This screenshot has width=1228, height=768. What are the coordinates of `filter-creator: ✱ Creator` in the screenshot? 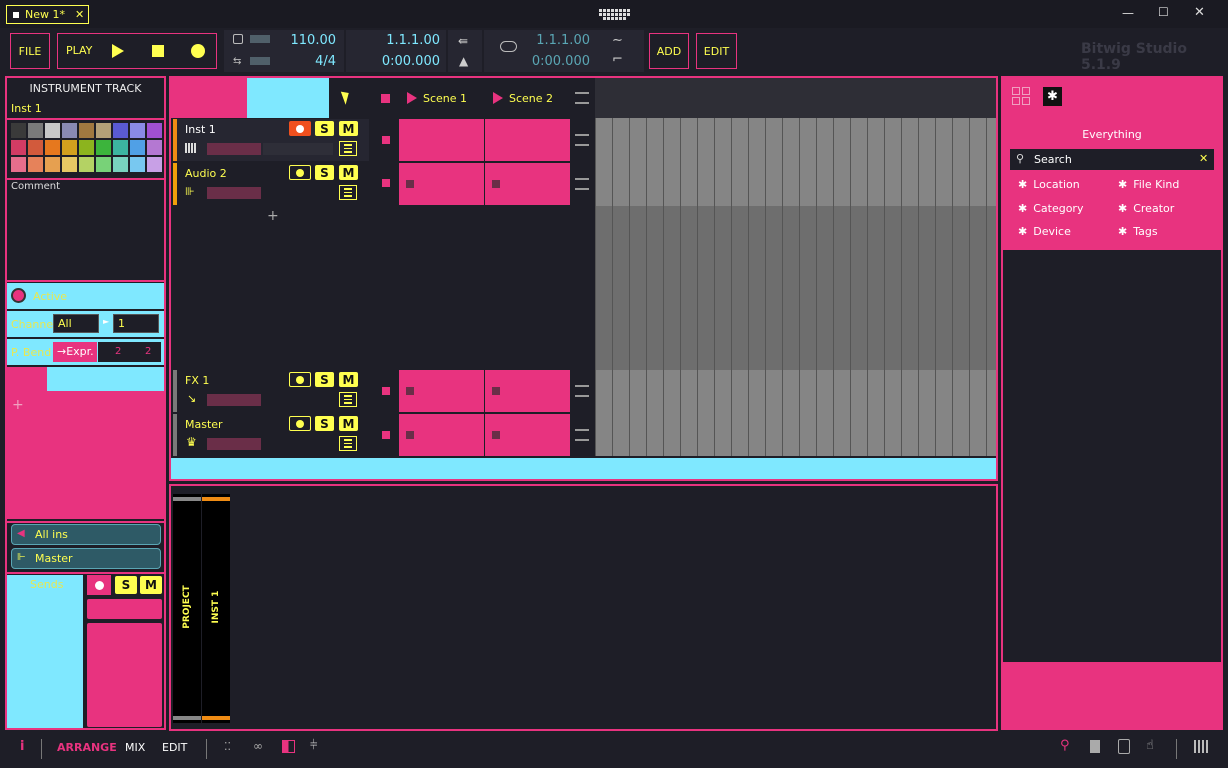 It's located at (1146, 208).